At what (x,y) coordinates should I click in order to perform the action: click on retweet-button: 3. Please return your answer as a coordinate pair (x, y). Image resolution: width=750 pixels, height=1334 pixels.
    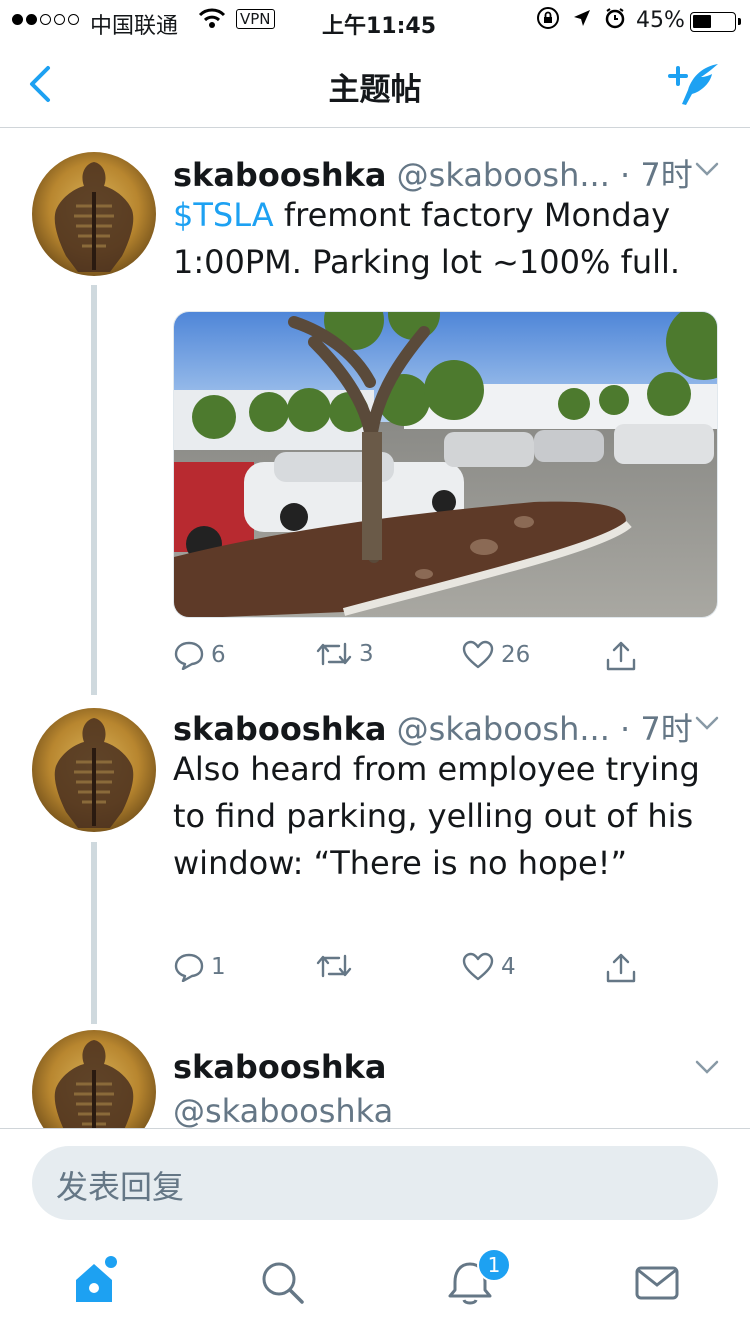
    Looking at the image, I should click on (344, 654).